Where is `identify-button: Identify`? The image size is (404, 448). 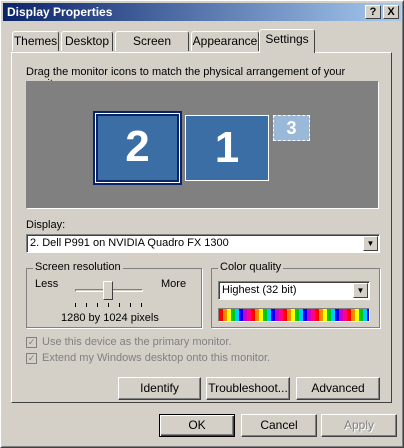
identify-button: Identify is located at coordinates (159, 388).